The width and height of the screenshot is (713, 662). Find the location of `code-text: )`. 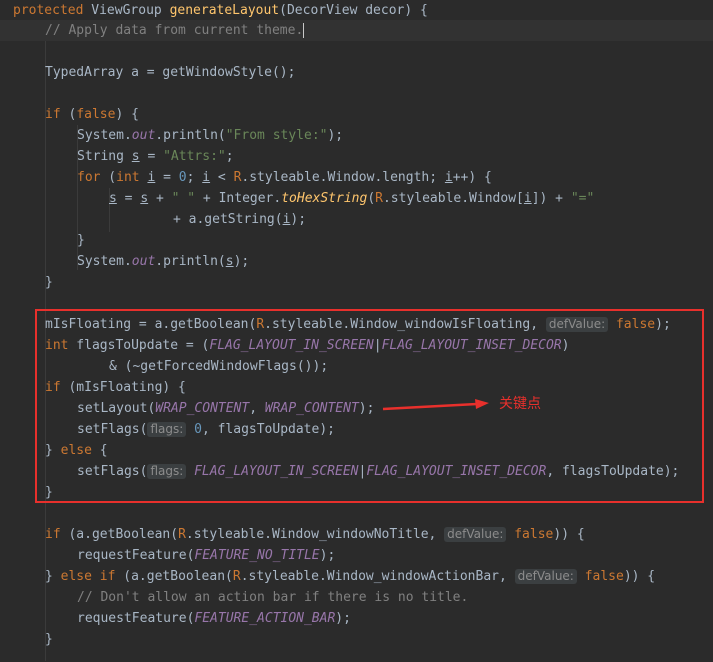

code-text: ) is located at coordinates (565, 345).